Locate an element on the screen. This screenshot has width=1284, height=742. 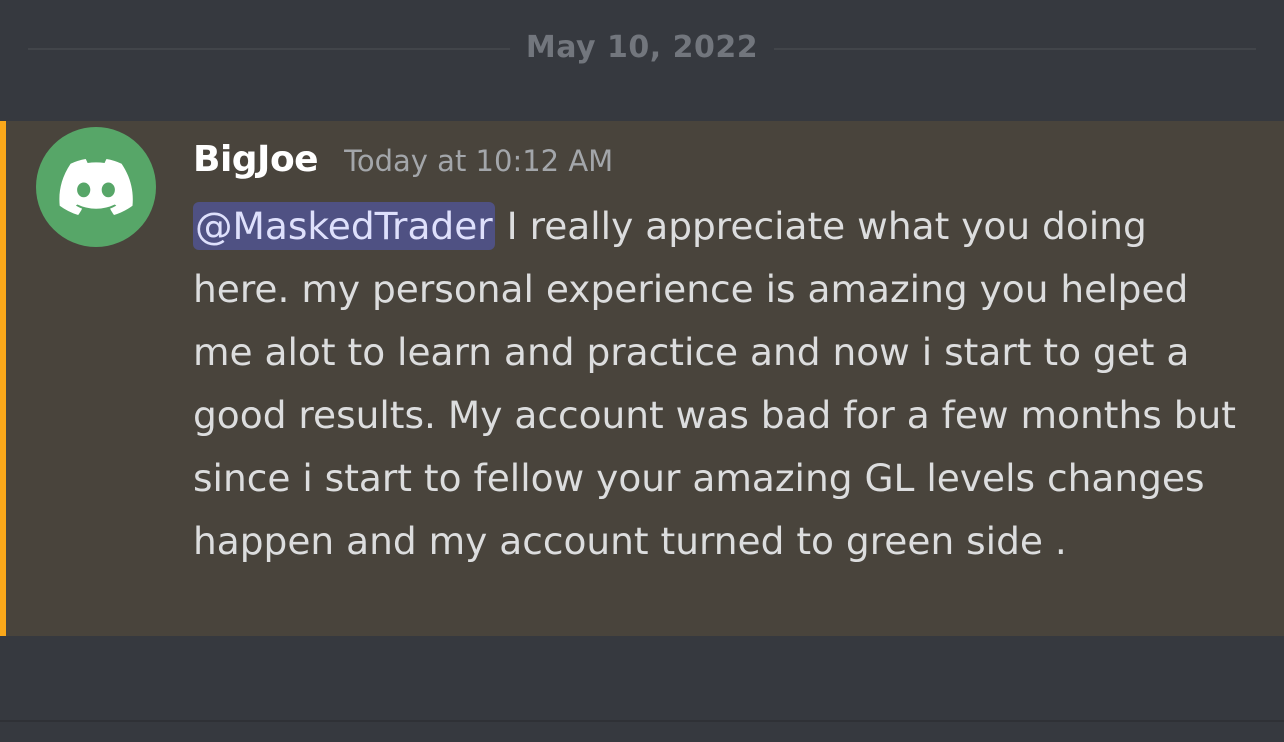
avatar is located at coordinates (96, 187).